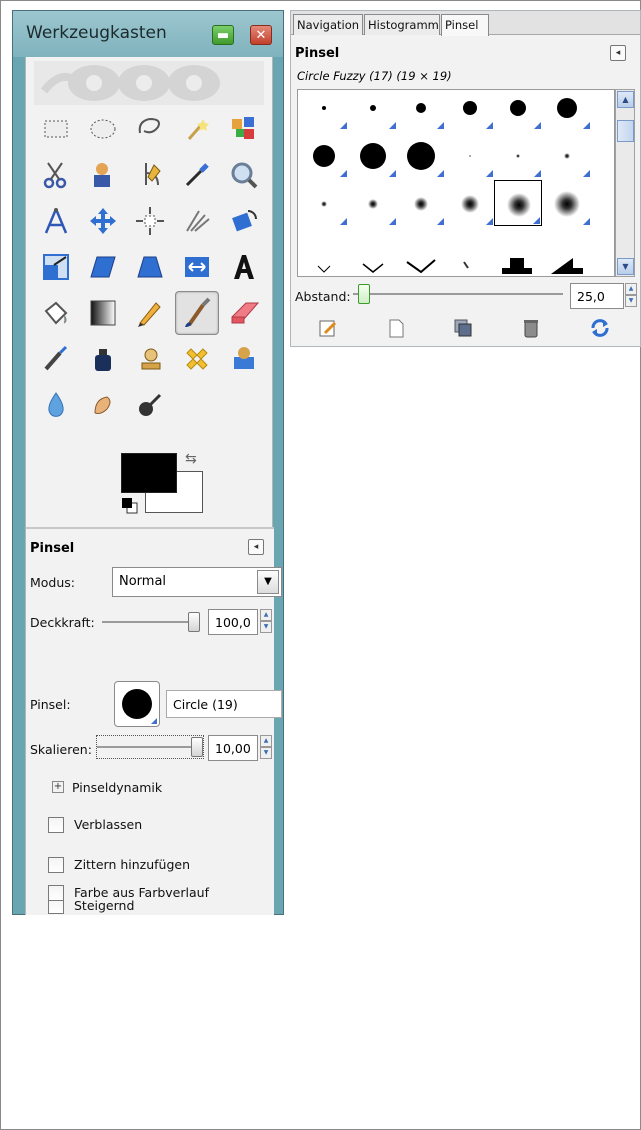 This screenshot has width=641, height=1130. I want to click on gradient-color-checkbox, so click(56, 893).